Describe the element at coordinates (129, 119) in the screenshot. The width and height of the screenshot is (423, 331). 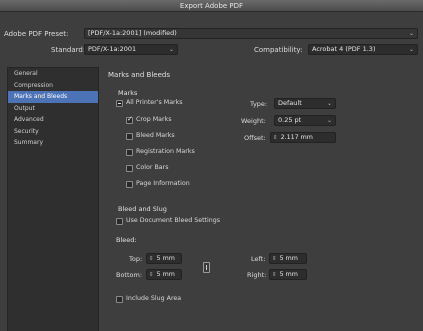
I see `crop-marks-checkbox` at that location.